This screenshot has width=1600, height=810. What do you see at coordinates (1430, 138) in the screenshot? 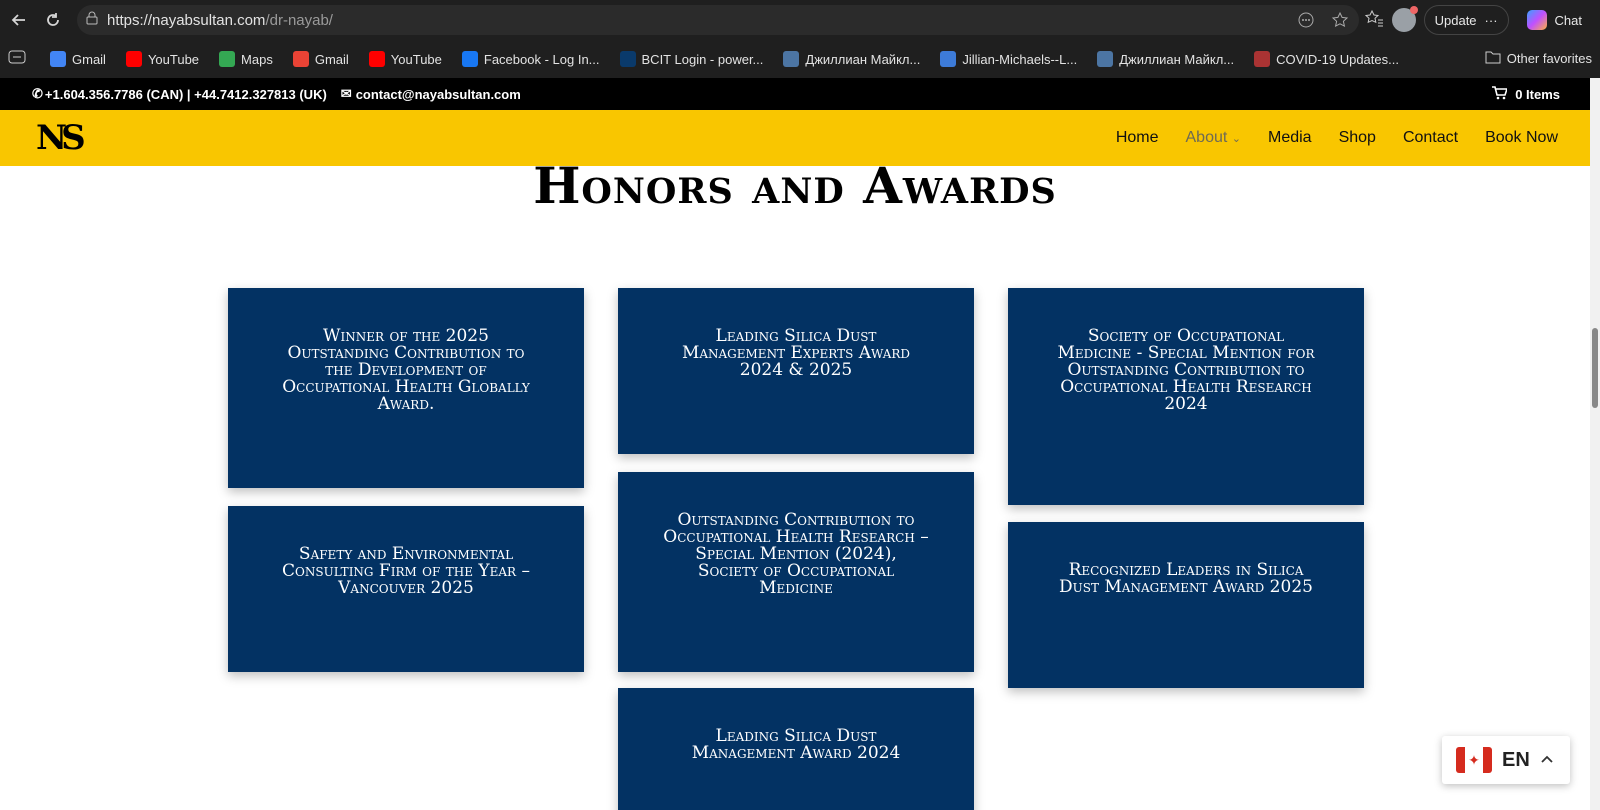
I see `menu-contact: Contact` at bounding box center [1430, 138].